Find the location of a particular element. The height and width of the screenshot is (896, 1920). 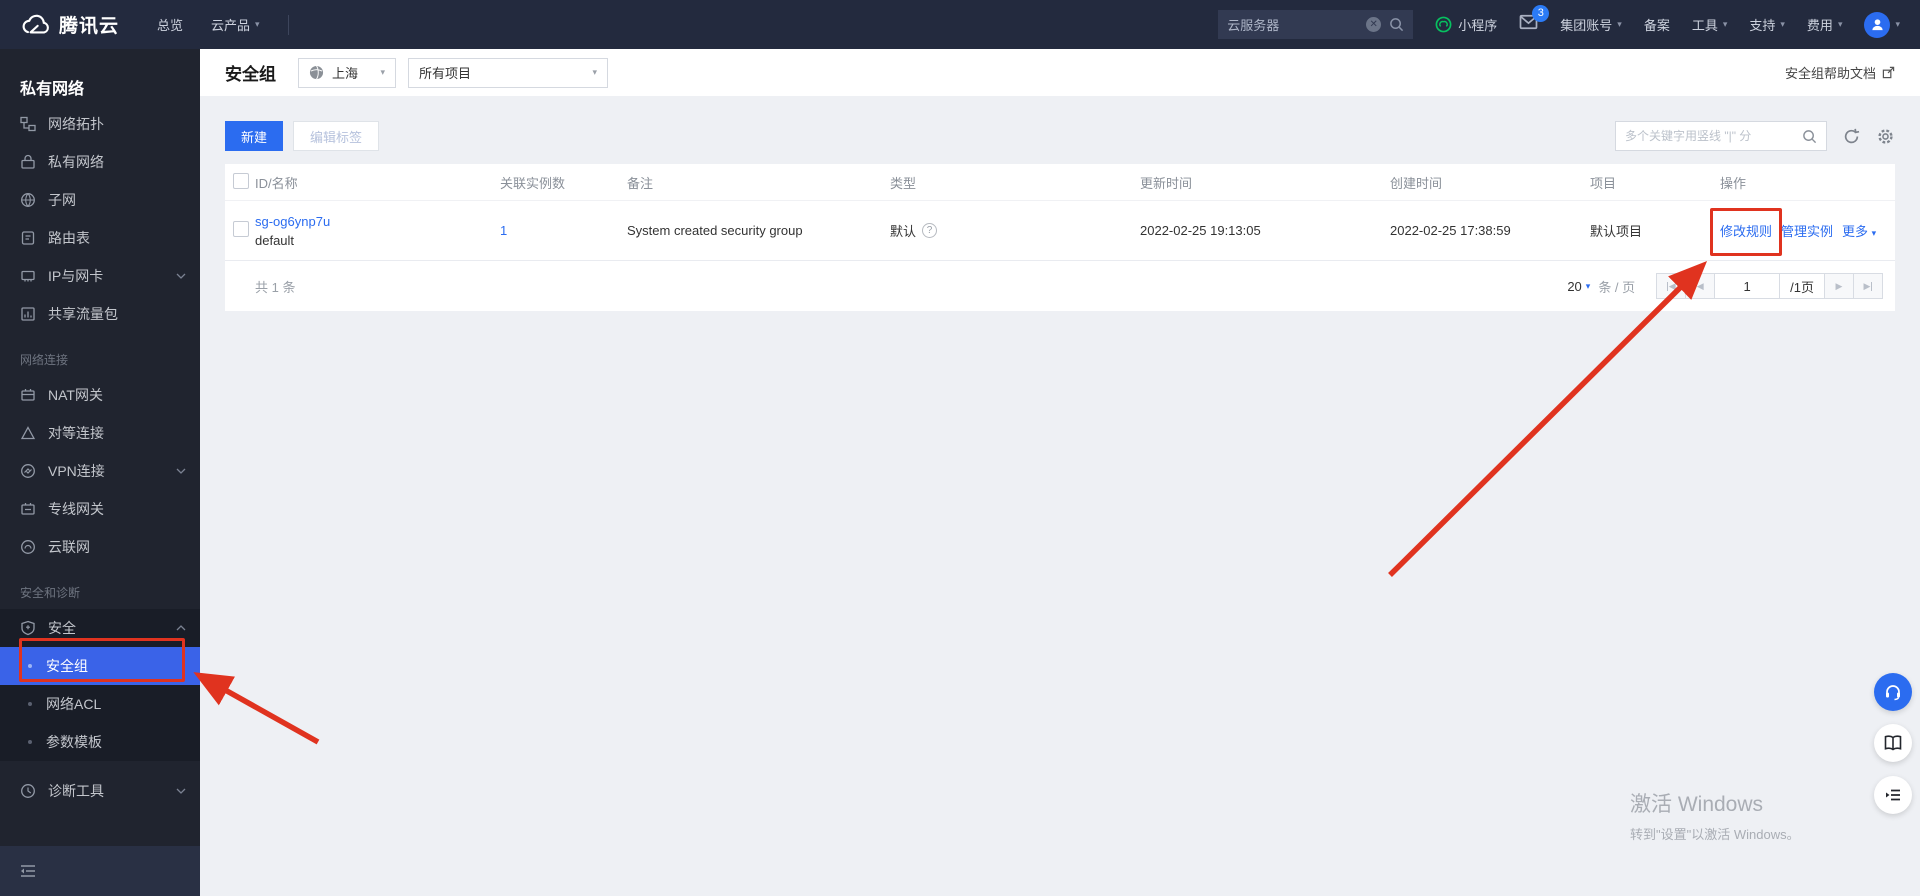

sidebar-item-ccn: 云联网 is located at coordinates (100, 547).